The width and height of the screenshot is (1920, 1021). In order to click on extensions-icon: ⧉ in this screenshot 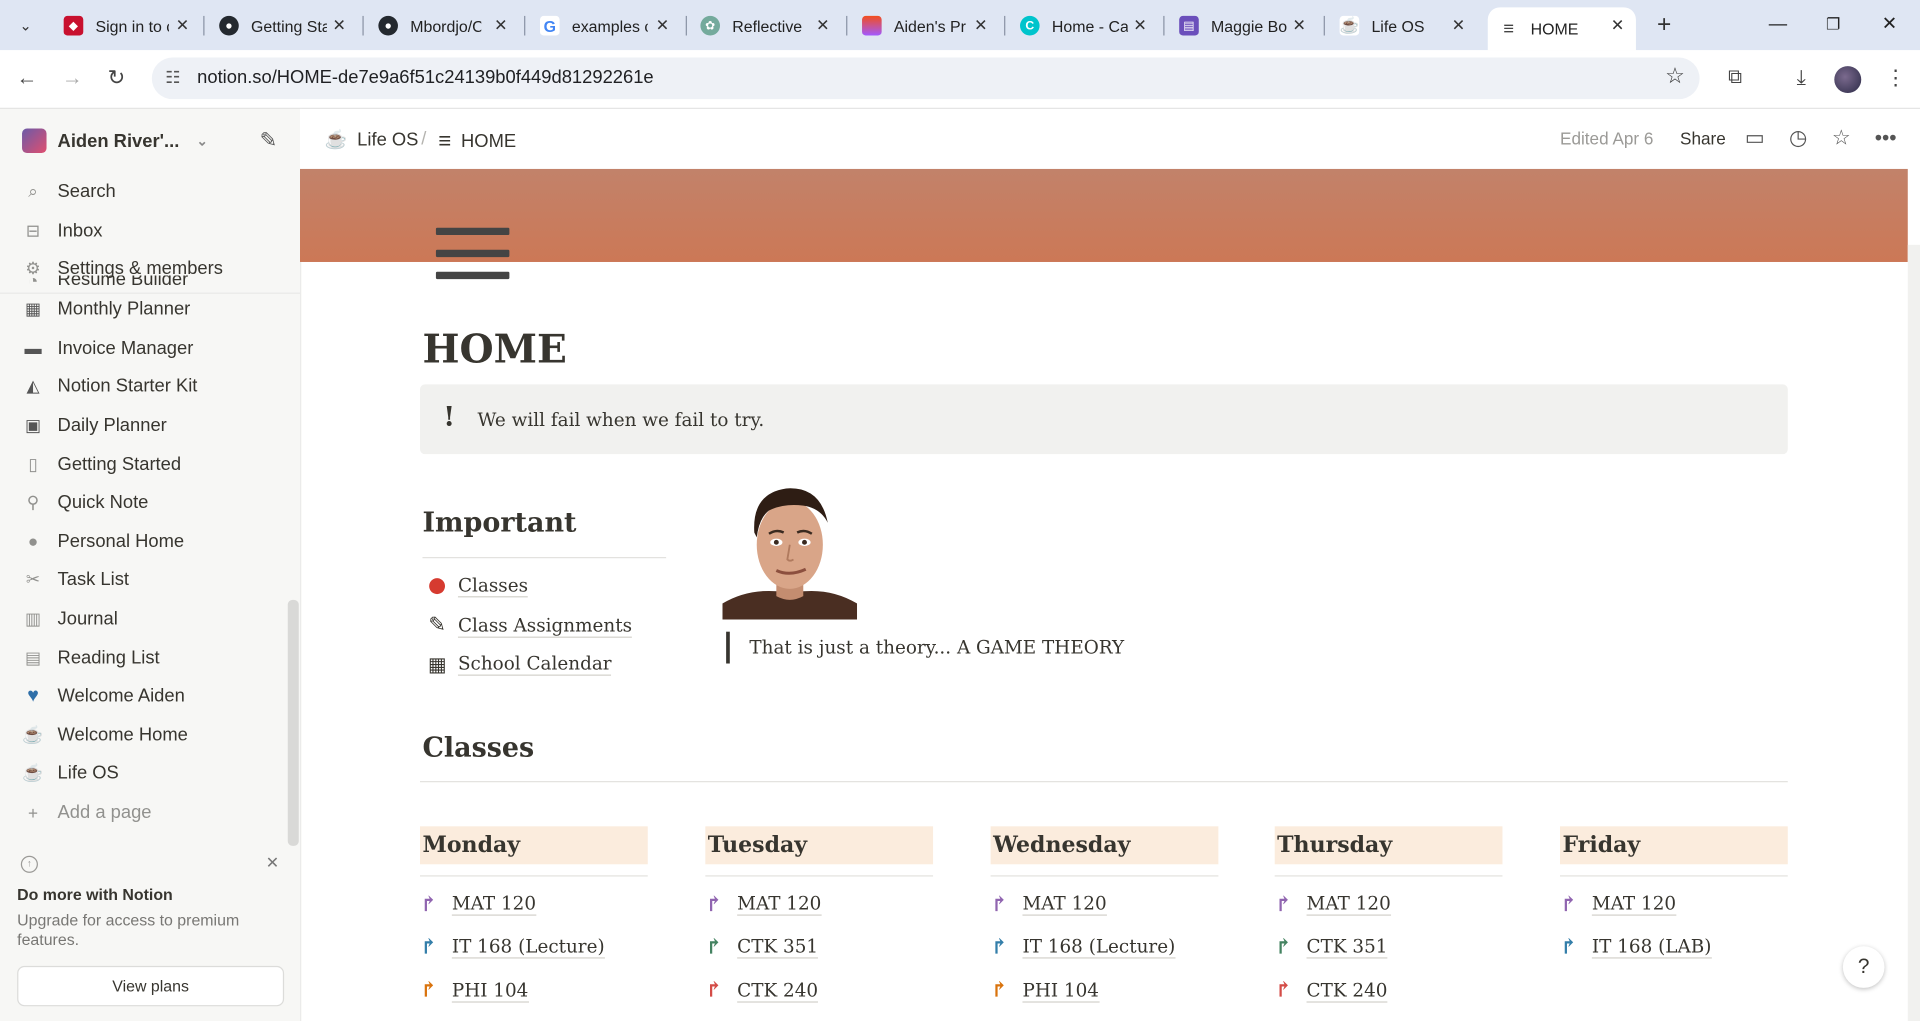, I will do `click(1734, 78)`.